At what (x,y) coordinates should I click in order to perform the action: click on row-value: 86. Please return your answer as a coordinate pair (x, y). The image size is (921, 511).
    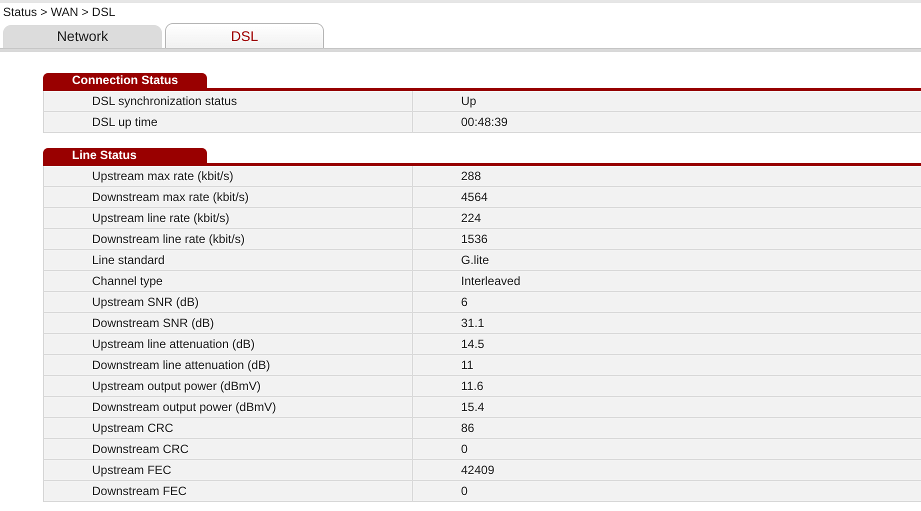
    Looking at the image, I should click on (467, 428).